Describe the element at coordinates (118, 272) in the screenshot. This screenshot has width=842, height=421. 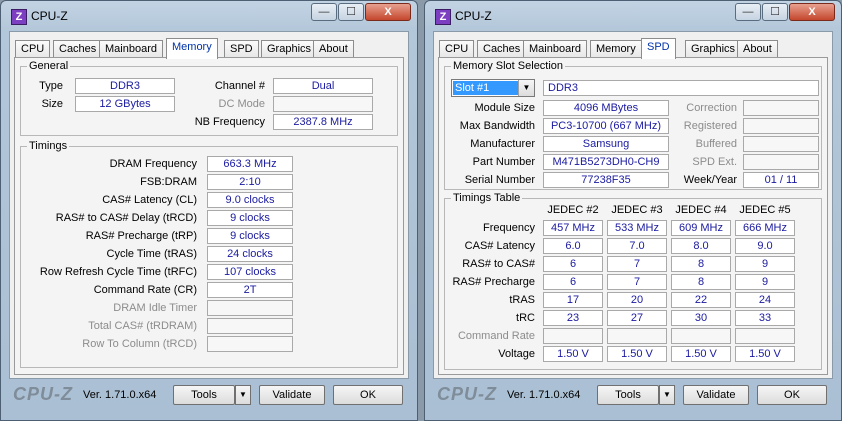
I see `timing-label: Row Refresh Cycle Time (tRFC)` at that location.